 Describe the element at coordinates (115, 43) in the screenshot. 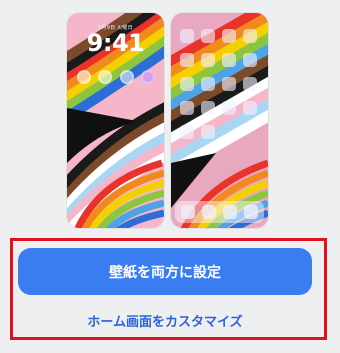

I see `lock-time-text: 9:41` at that location.